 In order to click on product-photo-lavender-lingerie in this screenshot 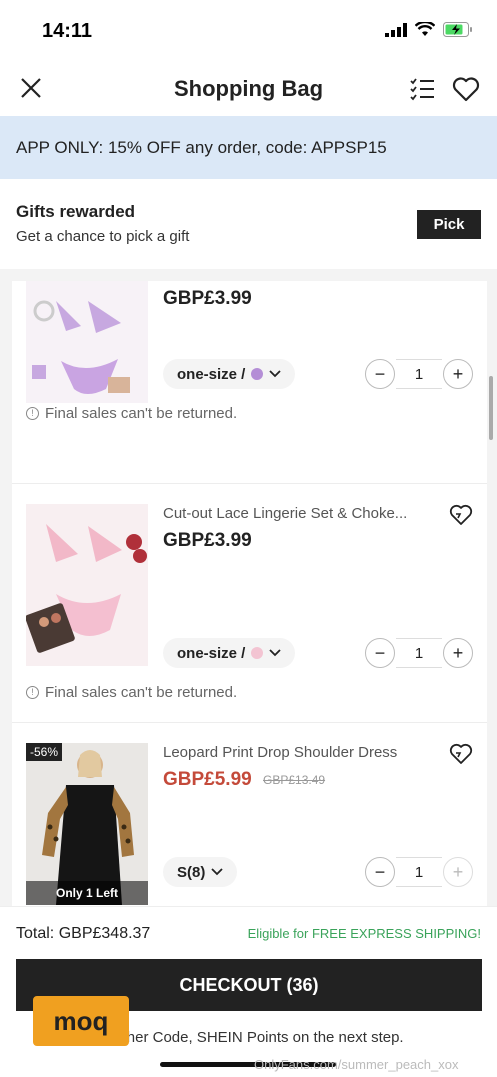, I will do `click(87, 342)`.